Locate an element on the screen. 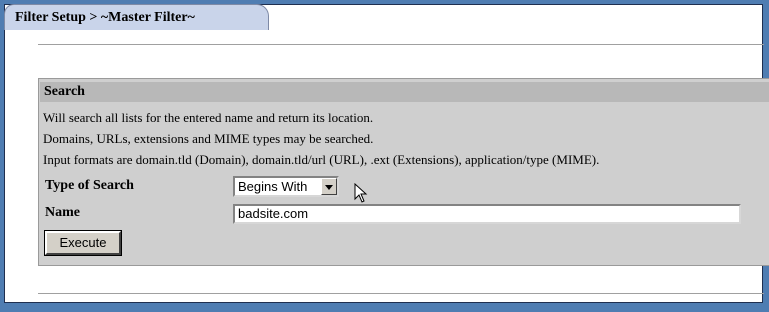 This screenshot has width=769, height=312. name-input: badsite.com is located at coordinates (487, 214).